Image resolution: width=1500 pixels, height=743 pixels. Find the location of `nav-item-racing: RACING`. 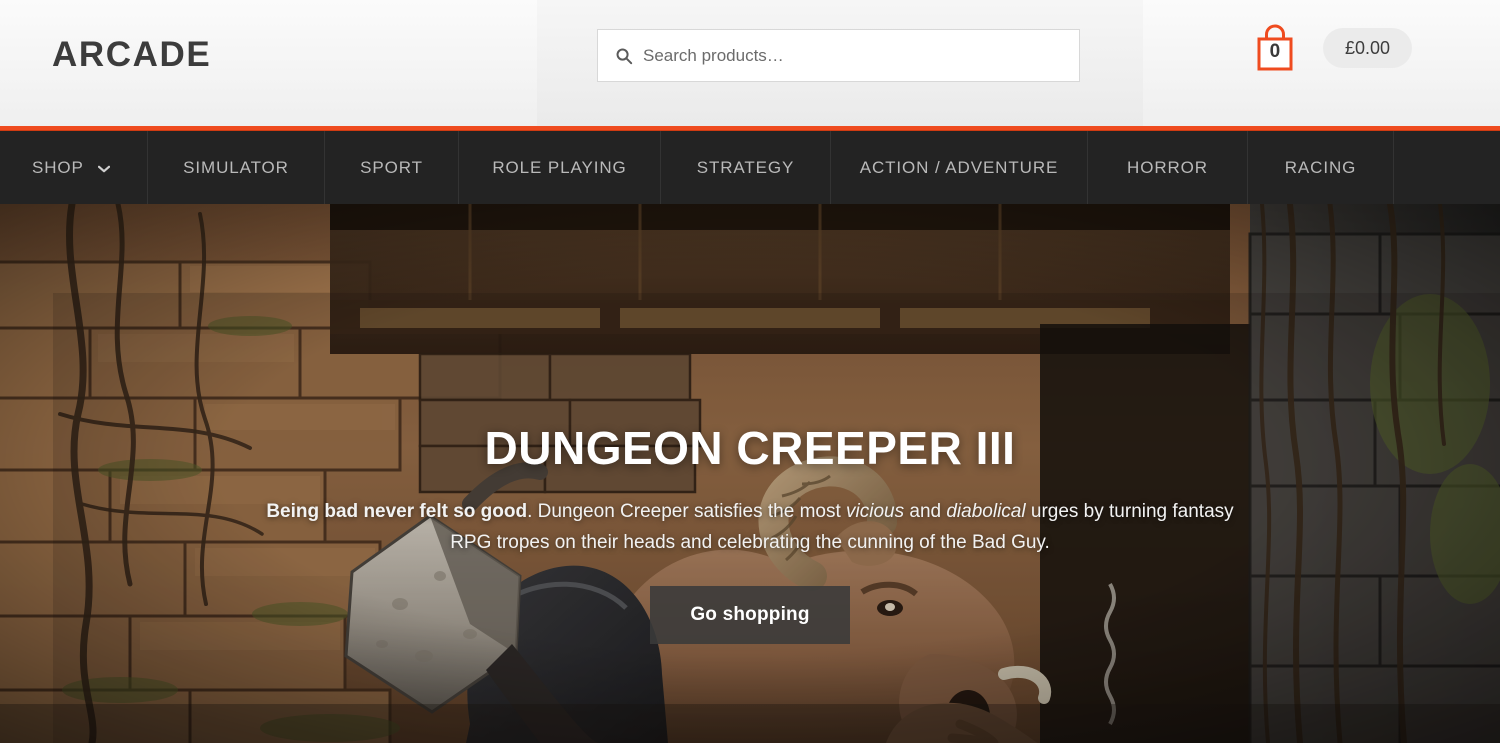

nav-item-racing: RACING is located at coordinates (1321, 167).